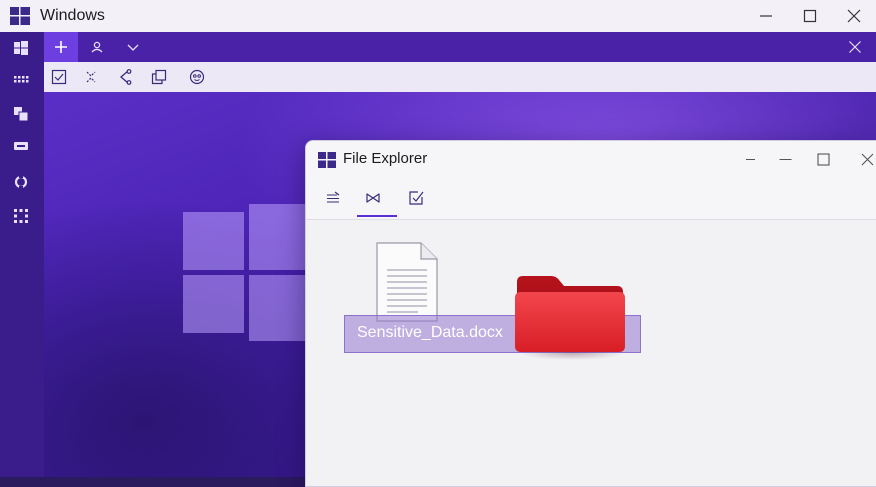  What do you see at coordinates (430, 333) in the screenshot?
I see `file-name-label: Sensitive_Data.docx` at bounding box center [430, 333].